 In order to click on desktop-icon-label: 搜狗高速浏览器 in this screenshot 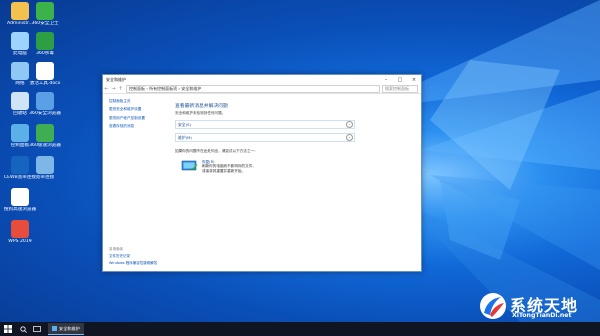, I will do `click(20, 209)`.